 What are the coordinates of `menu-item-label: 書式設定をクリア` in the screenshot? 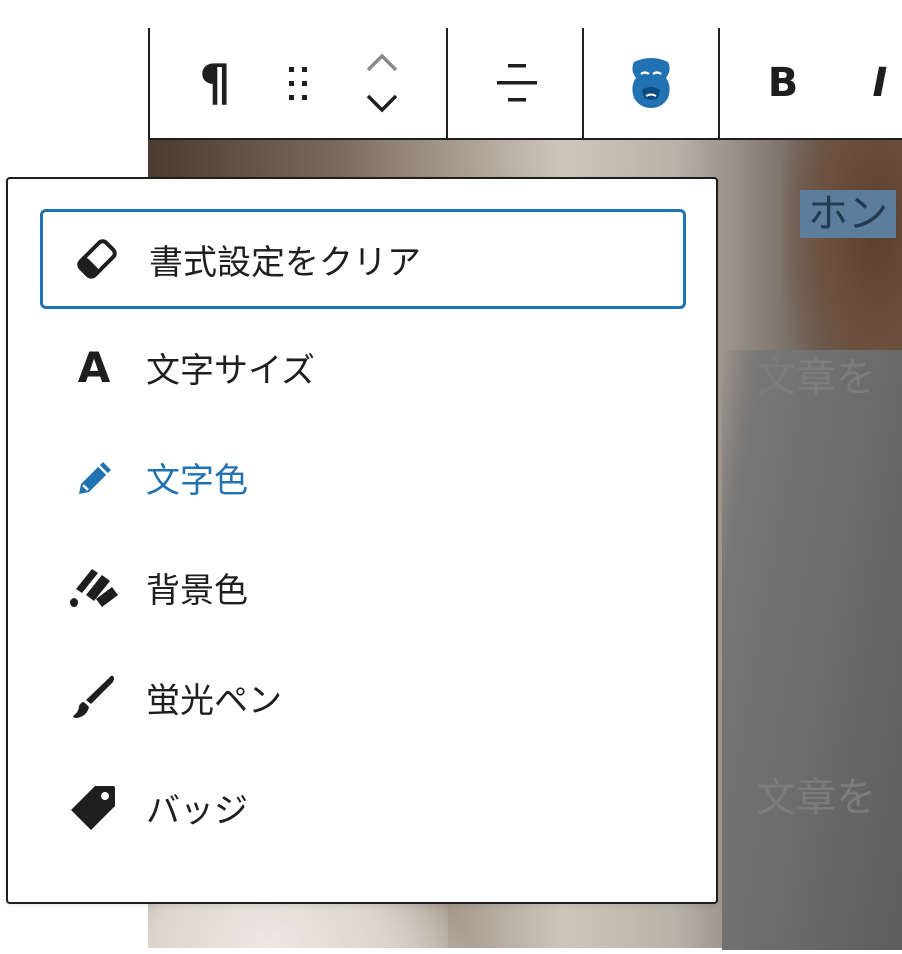 It's located at (285, 262).